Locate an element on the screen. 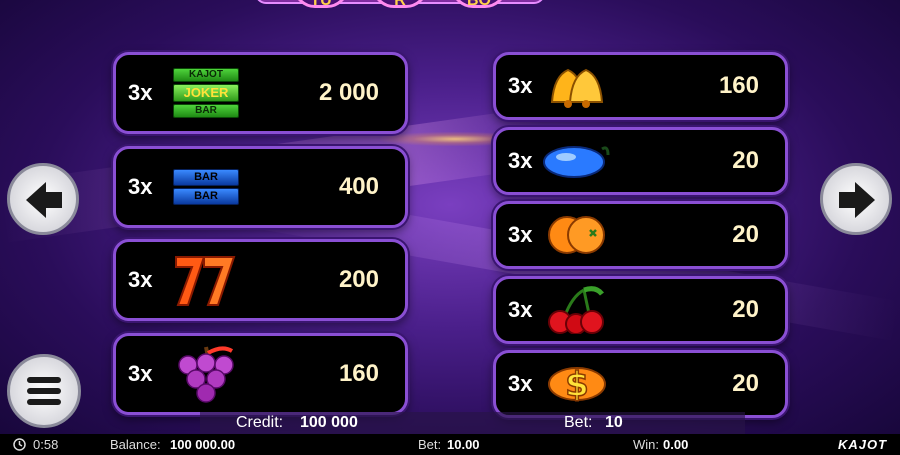 This screenshot has height=455, width=900. clock-time: 0:58 is located at coordinates (46, 444).